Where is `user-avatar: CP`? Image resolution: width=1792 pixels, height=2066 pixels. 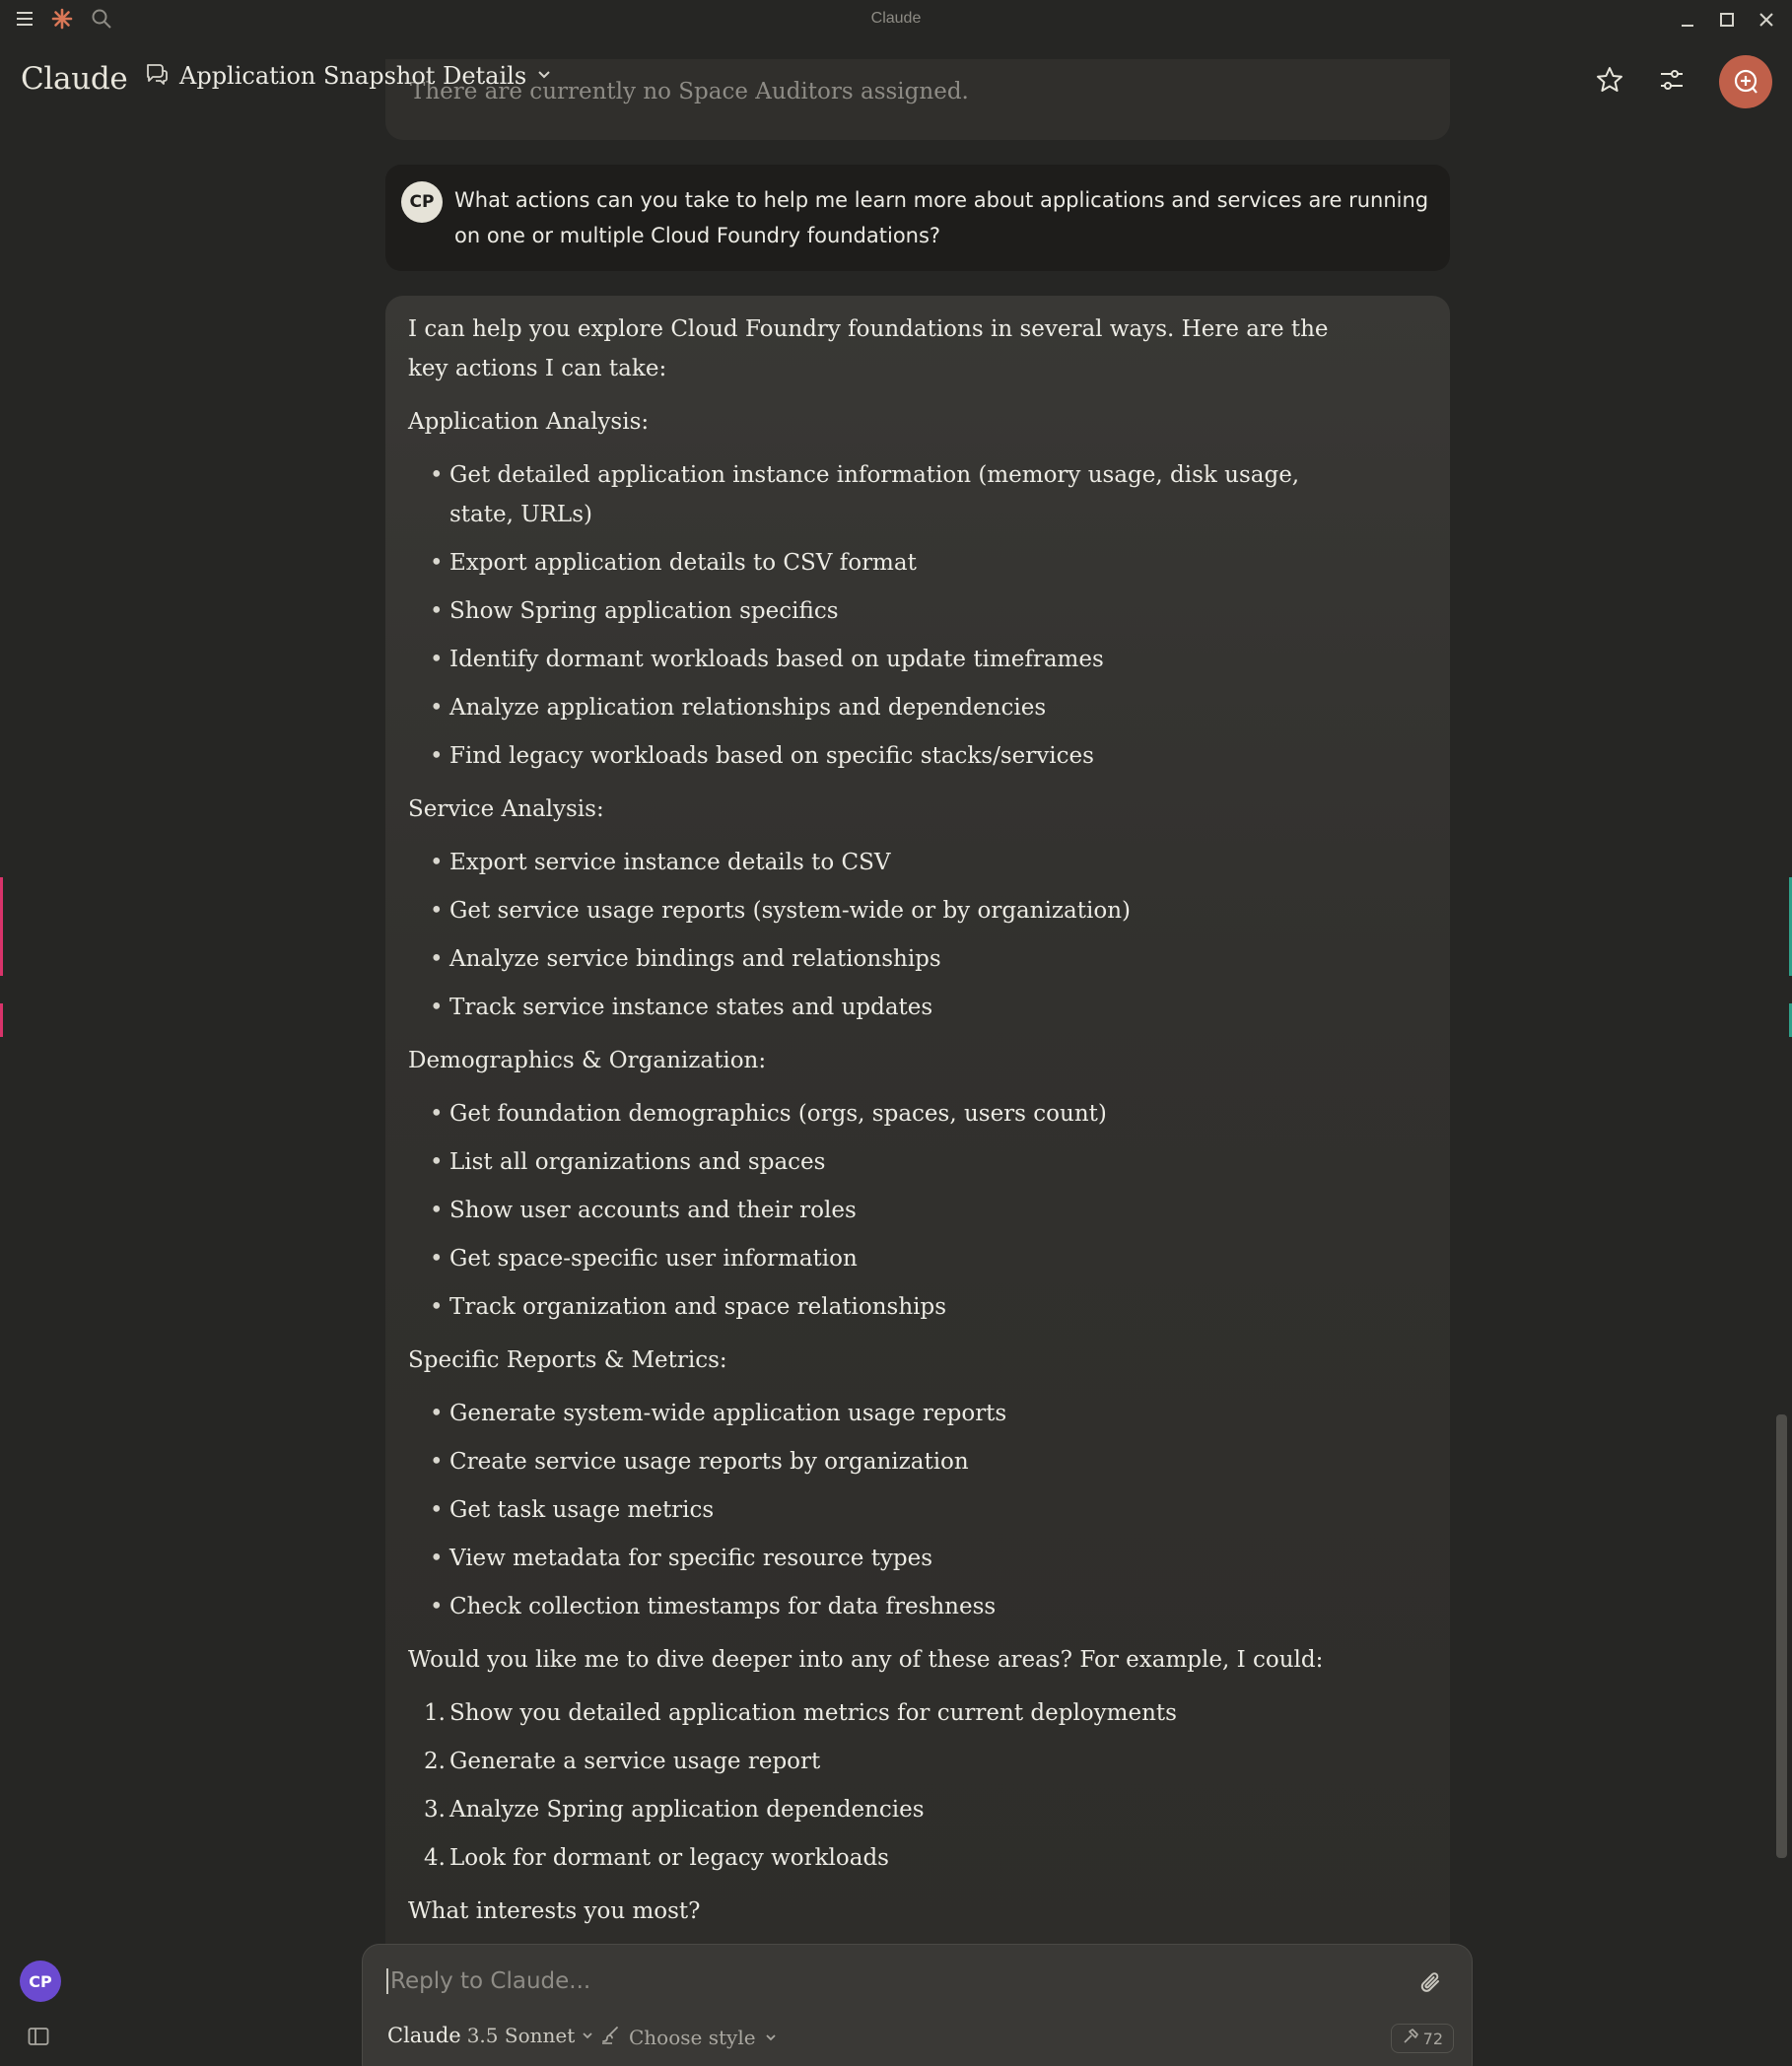
user-avatar: CP is located at coordinates (422, 202).